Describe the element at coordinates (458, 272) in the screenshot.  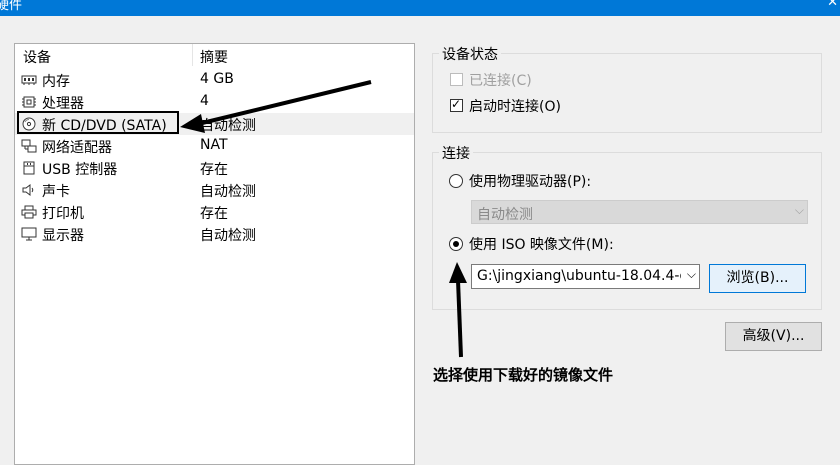
I see `arrowhead-up-icon` at that location.